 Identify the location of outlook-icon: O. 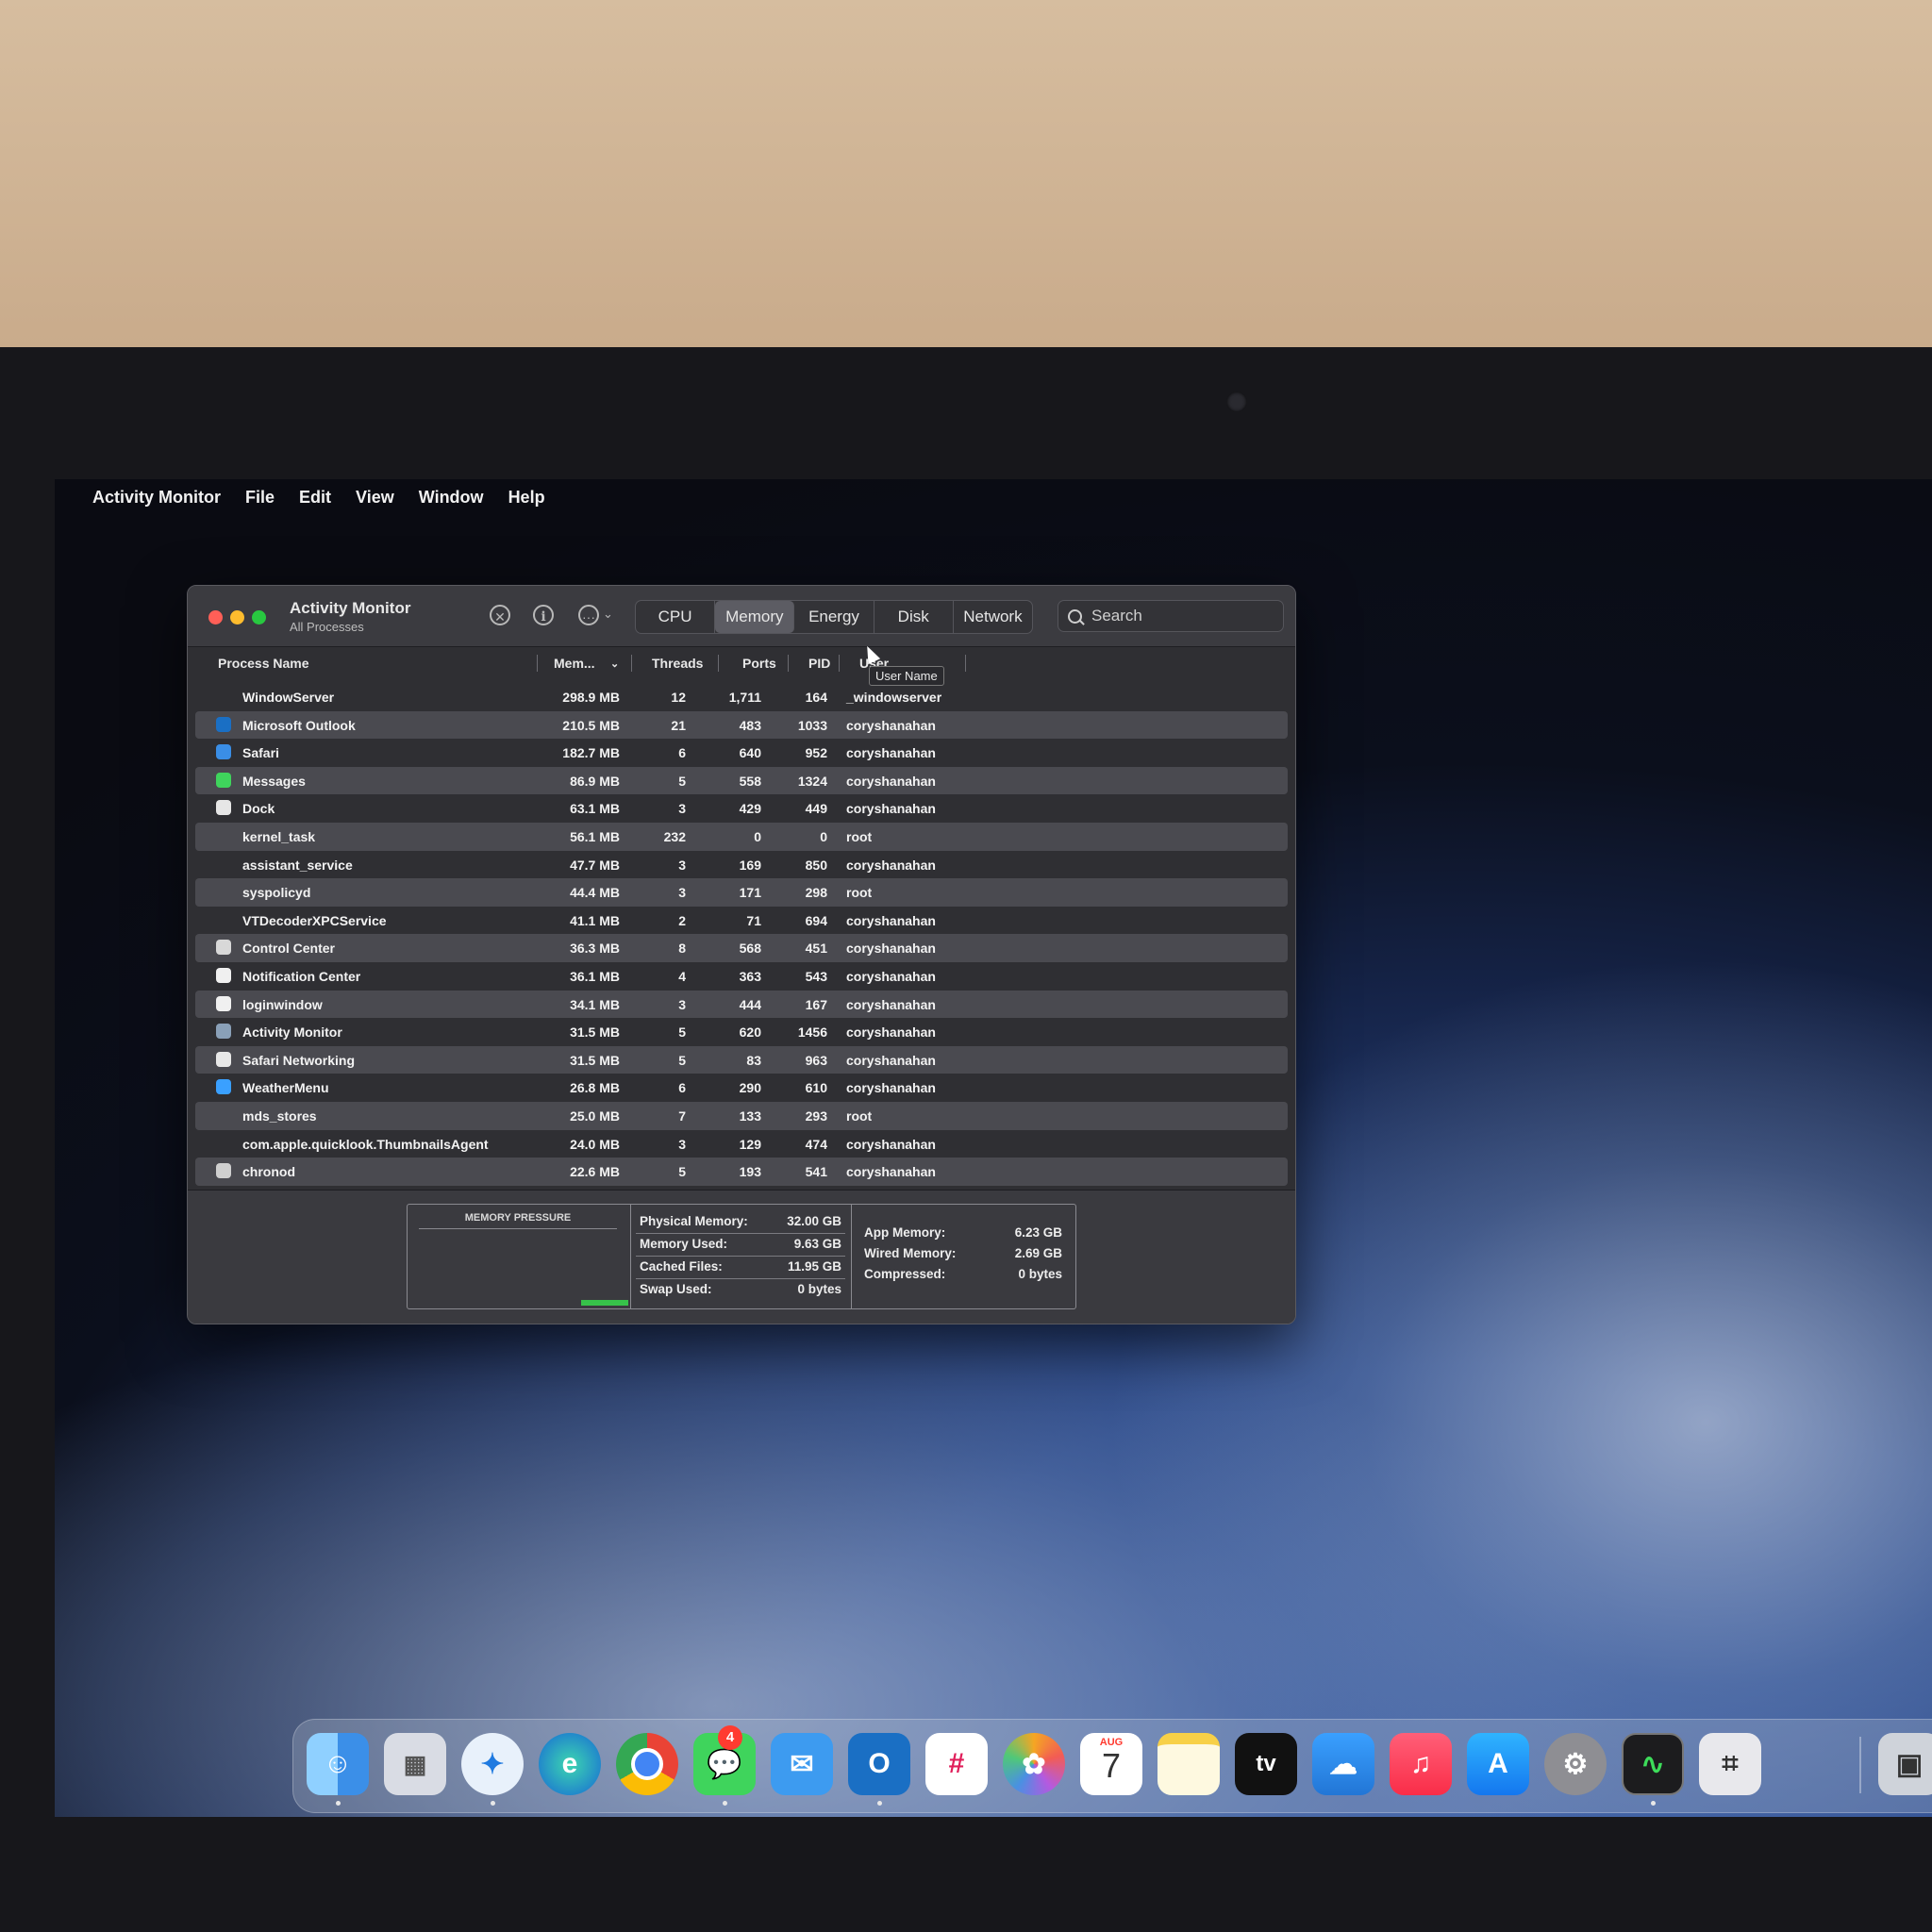
(879, 1764).